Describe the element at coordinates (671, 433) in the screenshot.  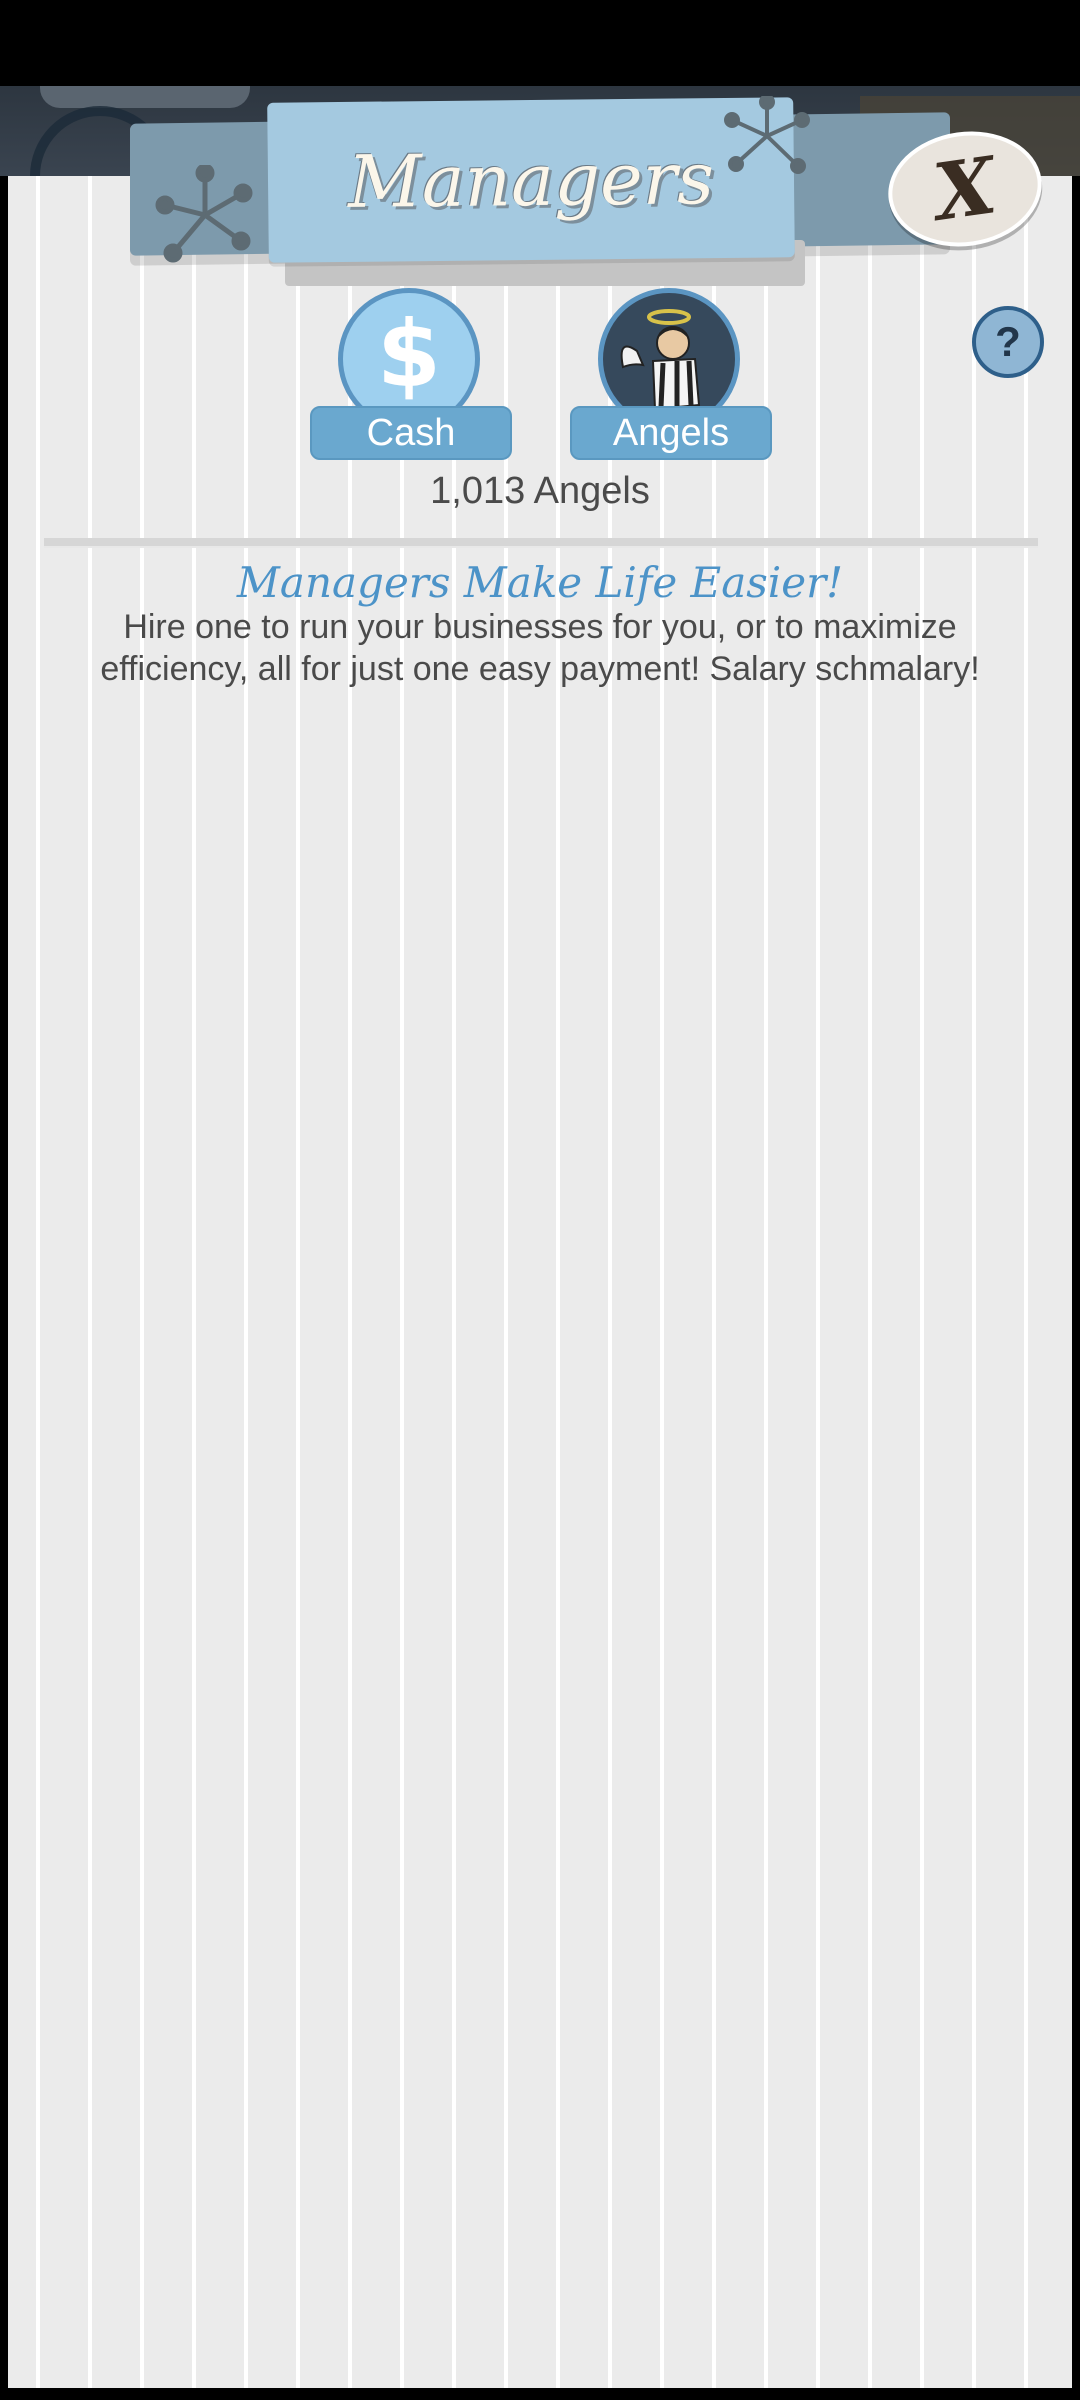
I see `tab-angels-label: Angels` at that location.